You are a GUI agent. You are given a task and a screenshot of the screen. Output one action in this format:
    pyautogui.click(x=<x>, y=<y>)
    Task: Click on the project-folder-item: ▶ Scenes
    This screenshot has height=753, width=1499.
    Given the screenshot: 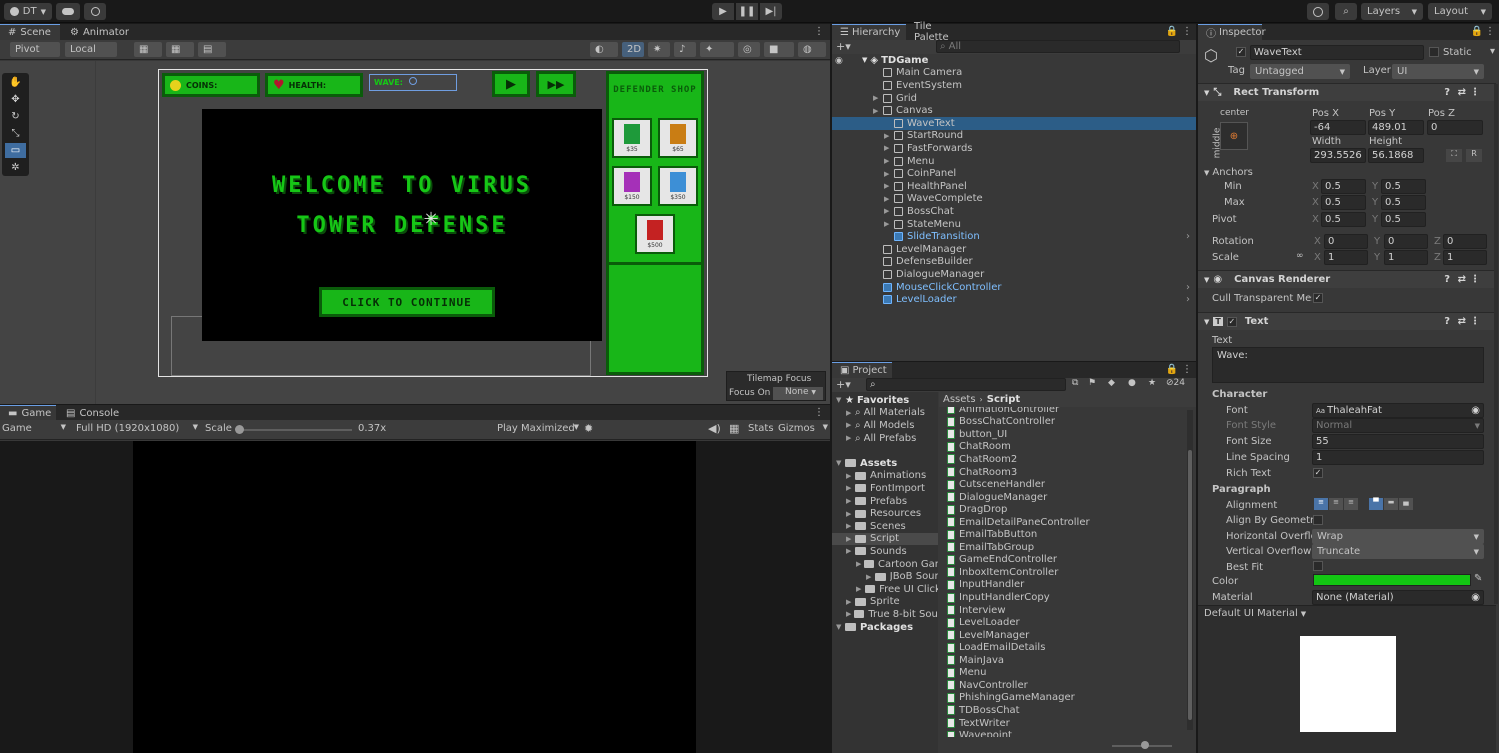 What is the action you would take?
    pyautogui.click(x=885, y=526)
    